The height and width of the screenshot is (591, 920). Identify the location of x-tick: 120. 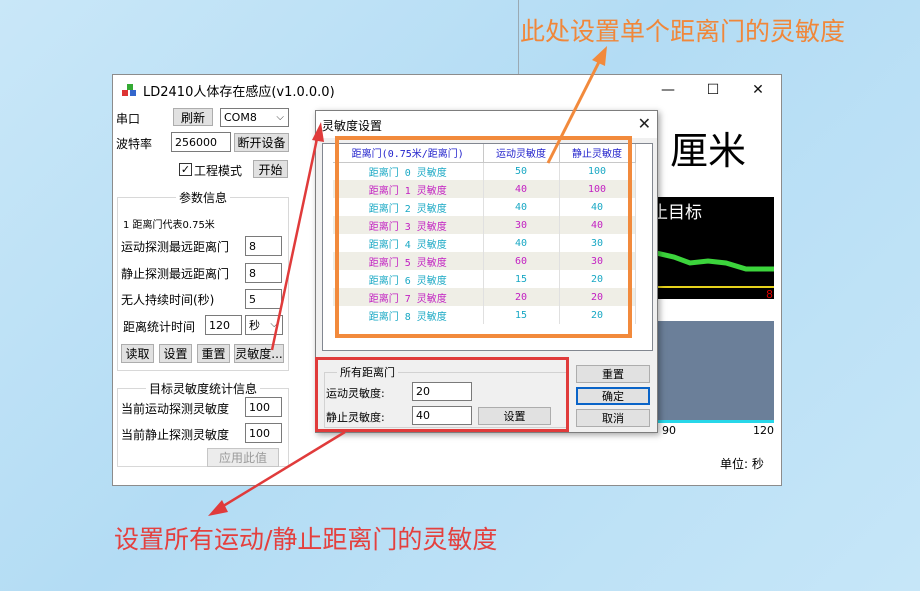
(763, 430).